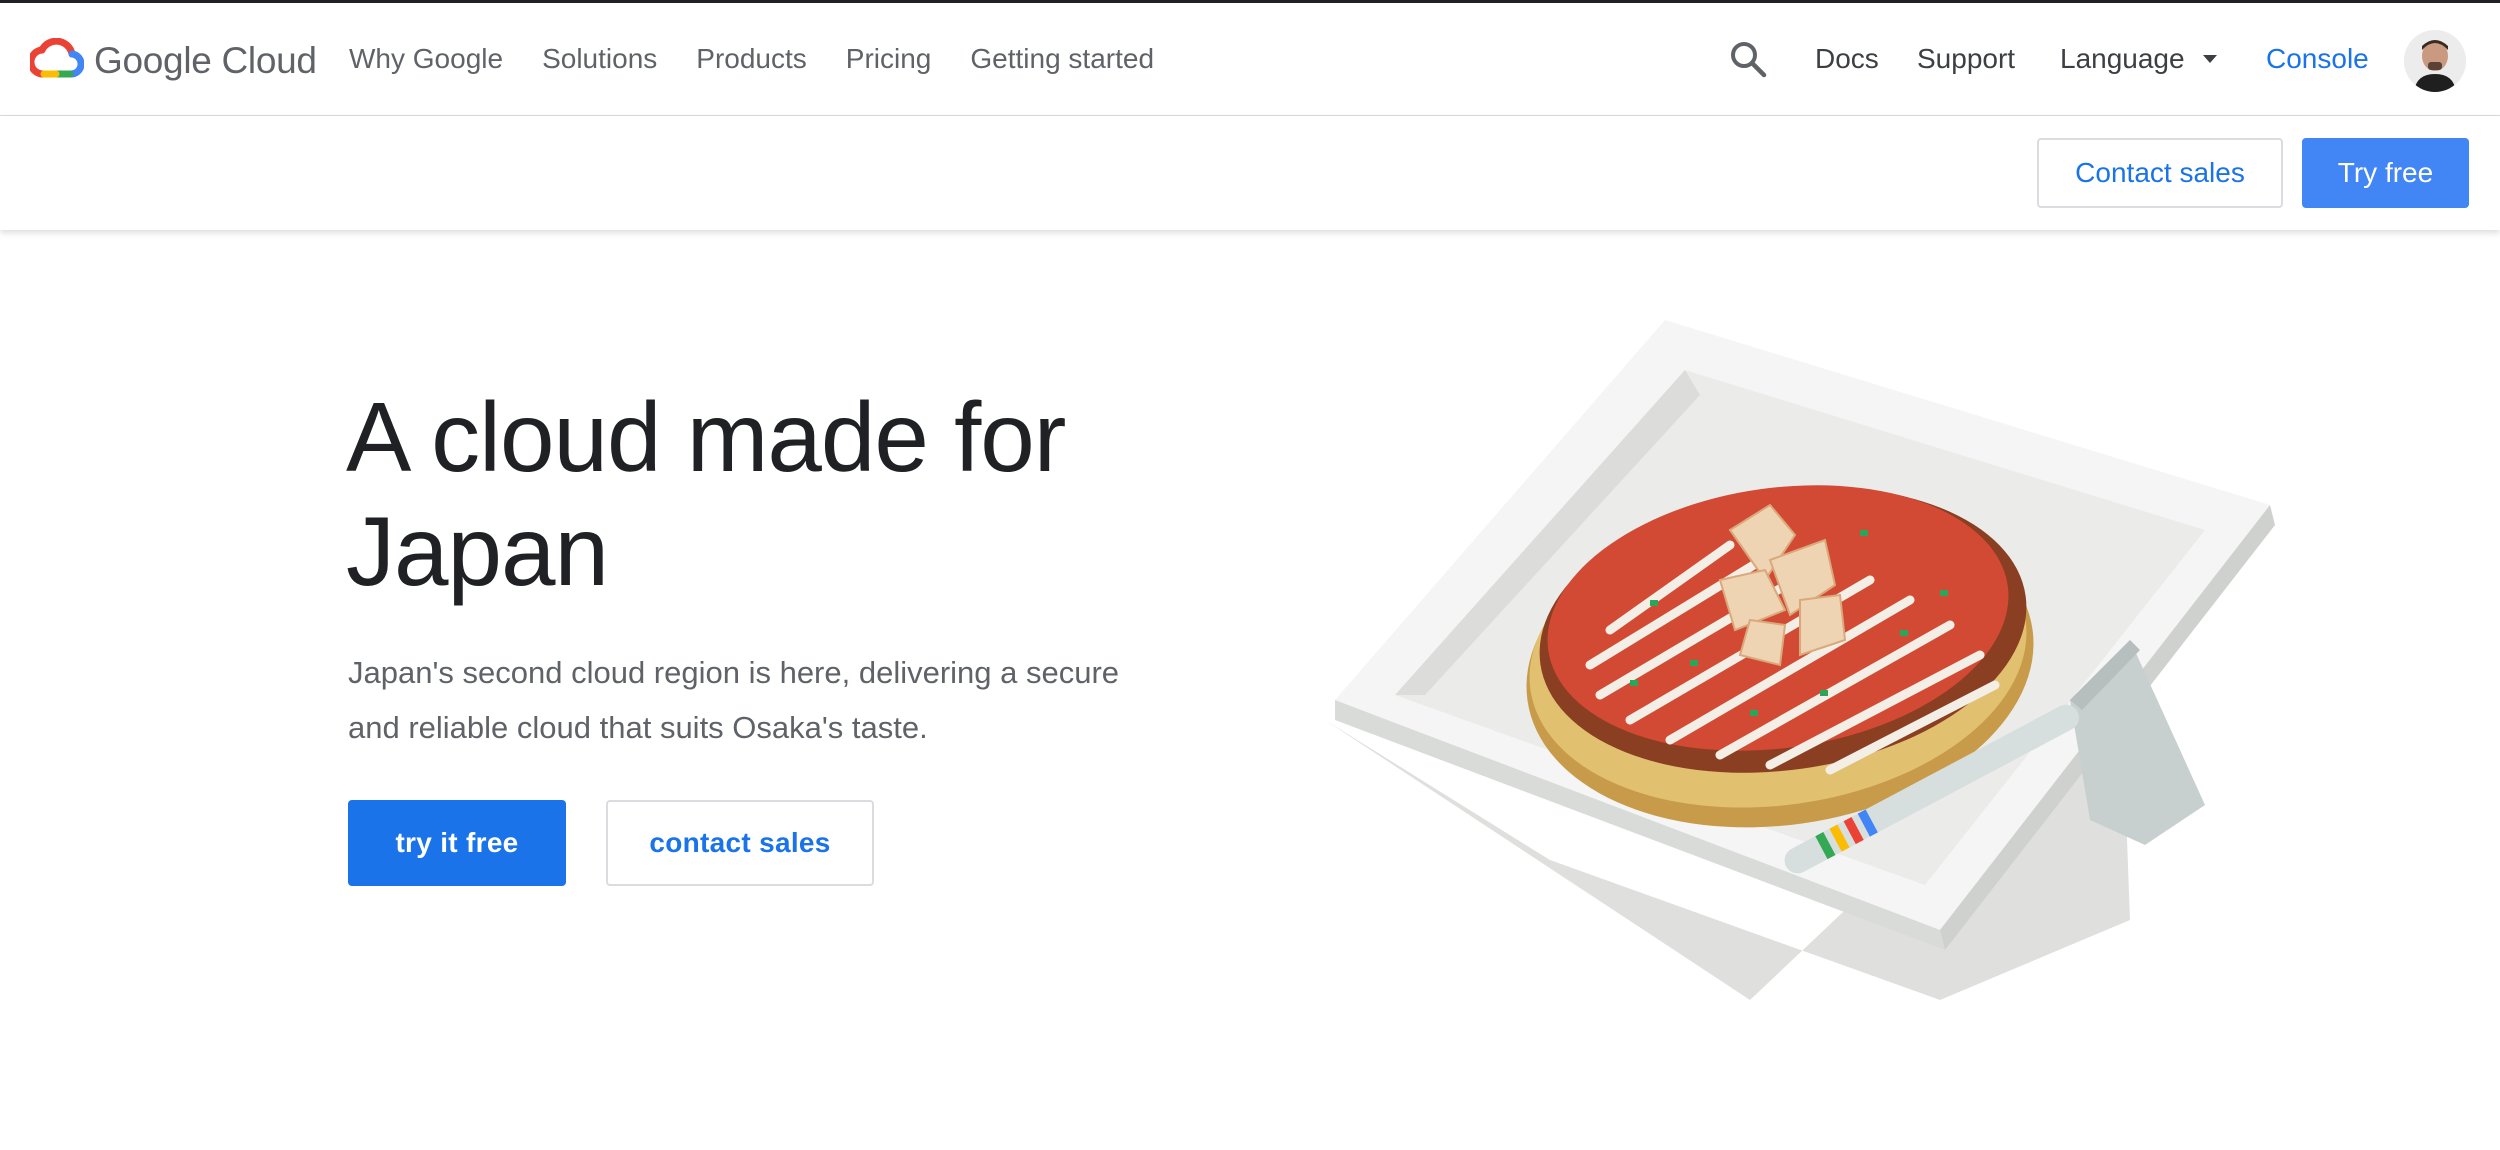  What do you see at coordinates (205, 60) in the screenshot?
I see `logo-text: Google Cloud` at bounding box center [205, 60].